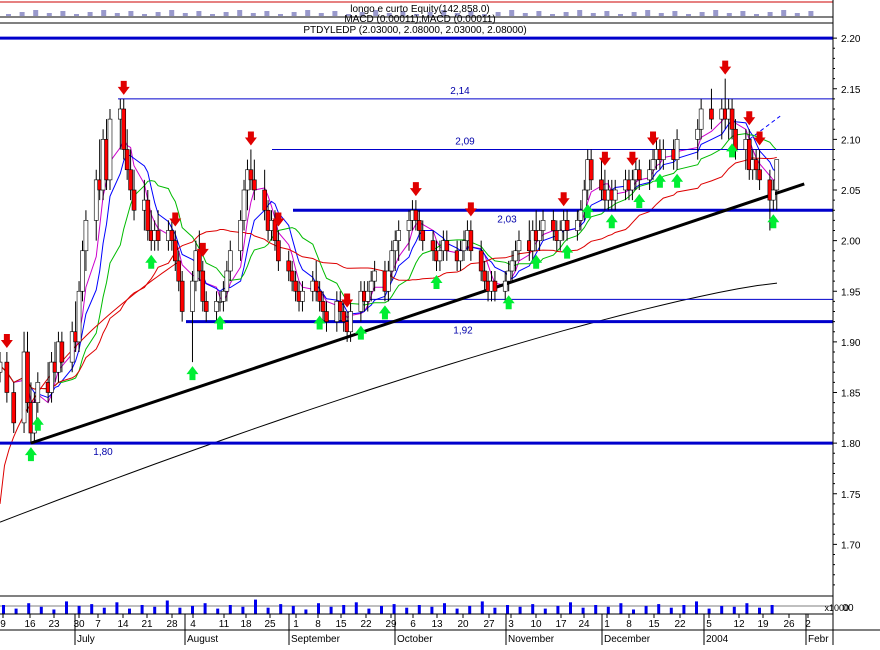 This screenshot has height=650, width=880. What do you see at coordinates (437, 624) in the screenshot?
I see `date-tick-label: 13` at bounding box center [437, 624].